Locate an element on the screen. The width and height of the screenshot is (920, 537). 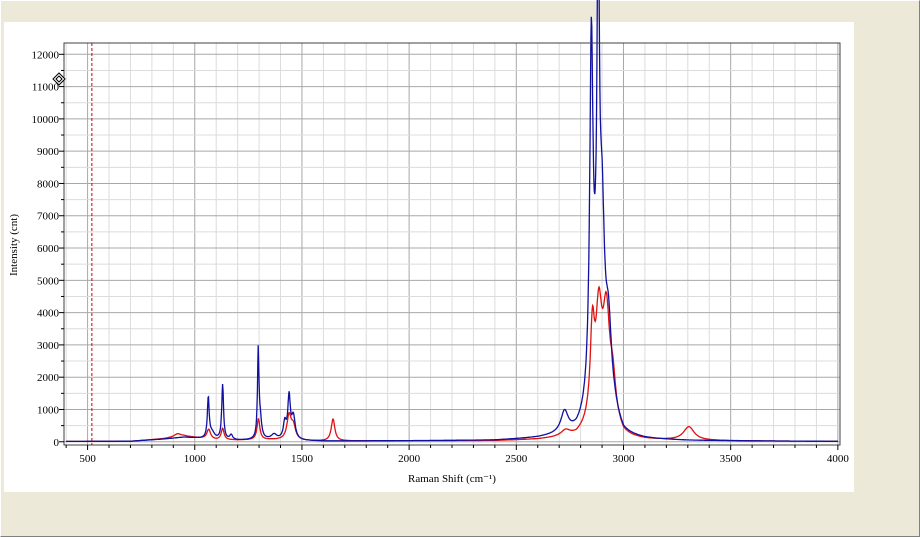
y-tick-label: 9000 is located at coordinates (48, 152).